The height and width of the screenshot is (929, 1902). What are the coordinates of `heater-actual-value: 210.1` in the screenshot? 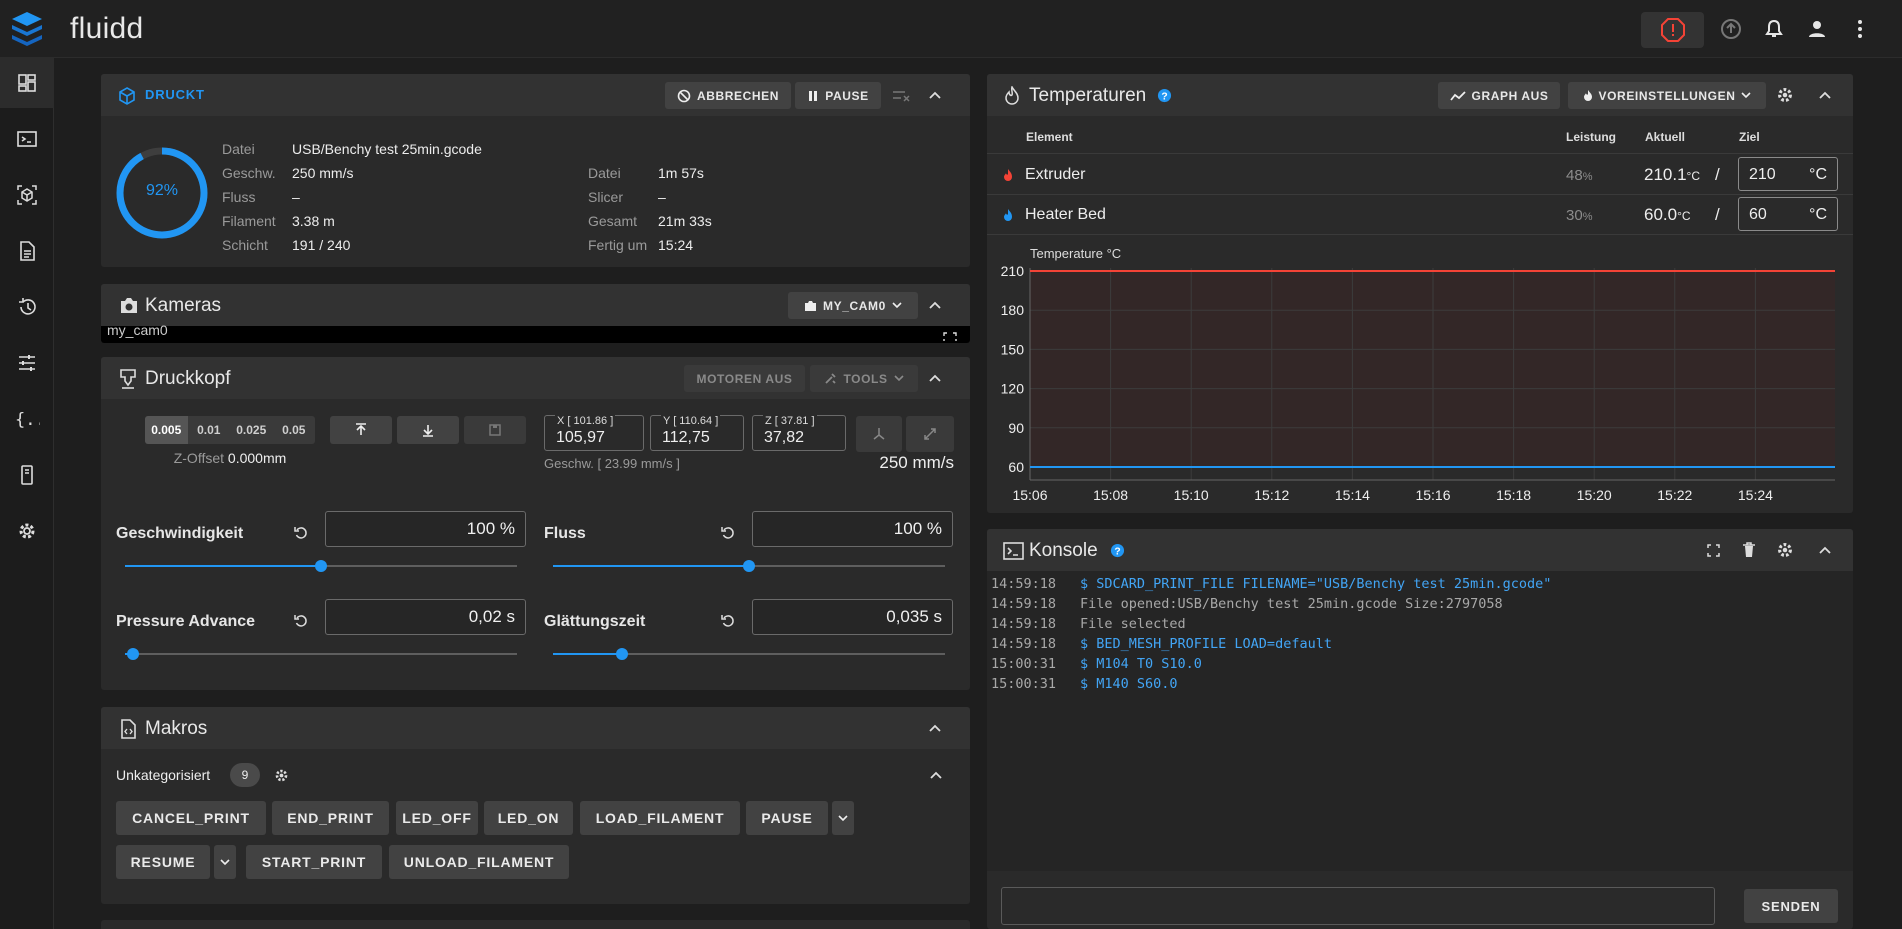 It's located at (1665, 174).